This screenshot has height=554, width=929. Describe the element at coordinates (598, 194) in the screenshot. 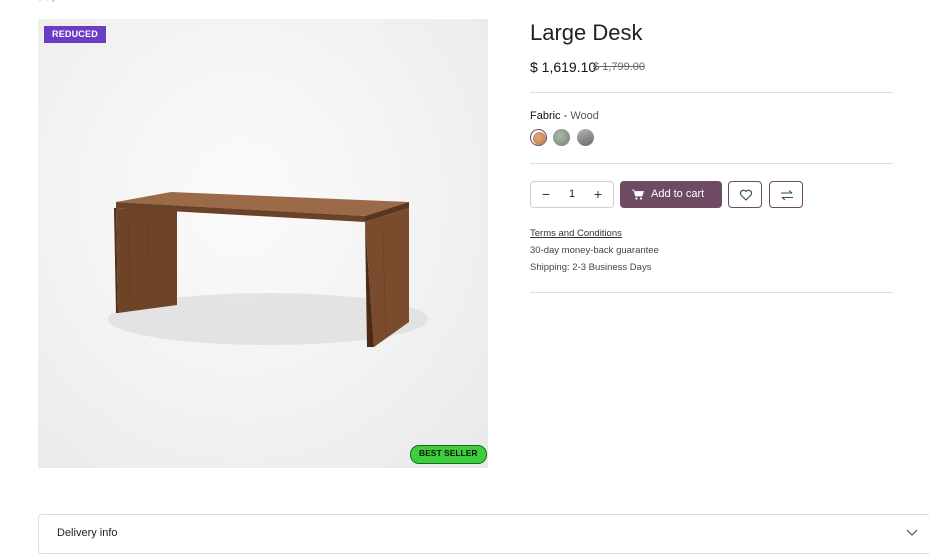

I see `quantity-increase-button: +` at that location.